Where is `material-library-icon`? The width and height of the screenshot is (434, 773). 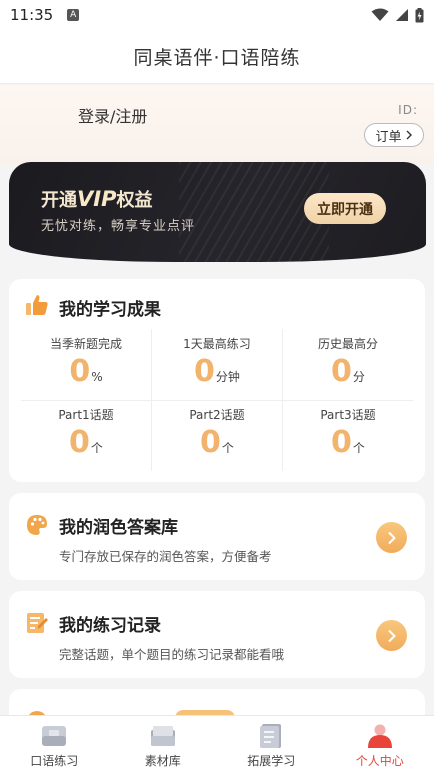
material-library-icon is located at coordinates (162, 736).